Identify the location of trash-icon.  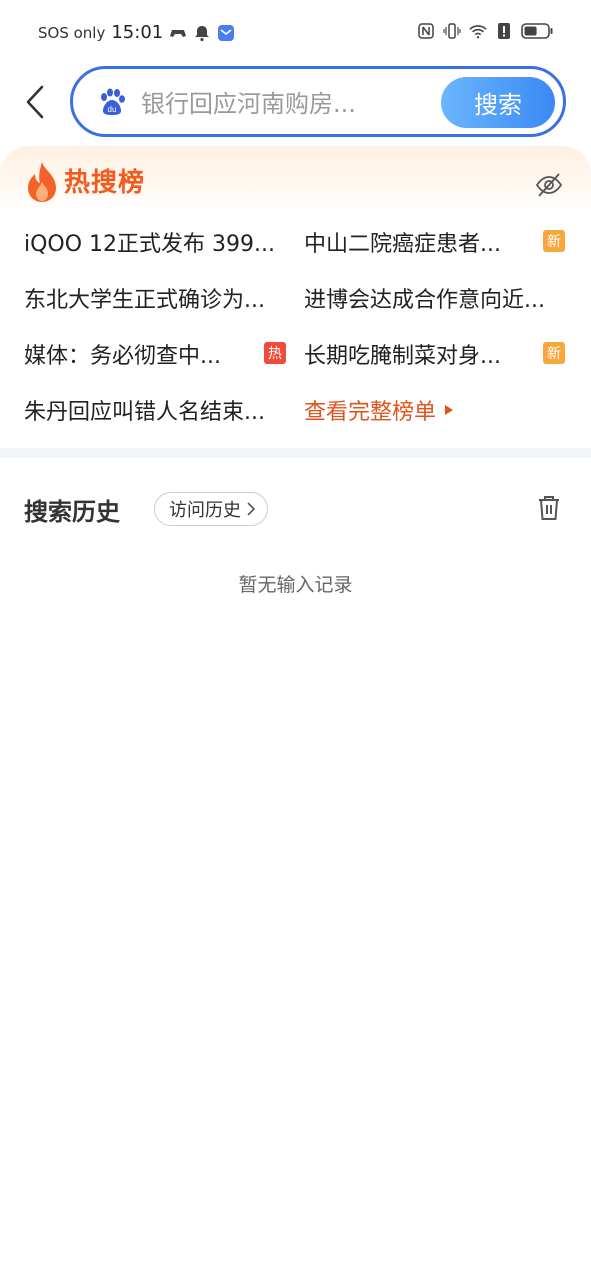
(549, 508).